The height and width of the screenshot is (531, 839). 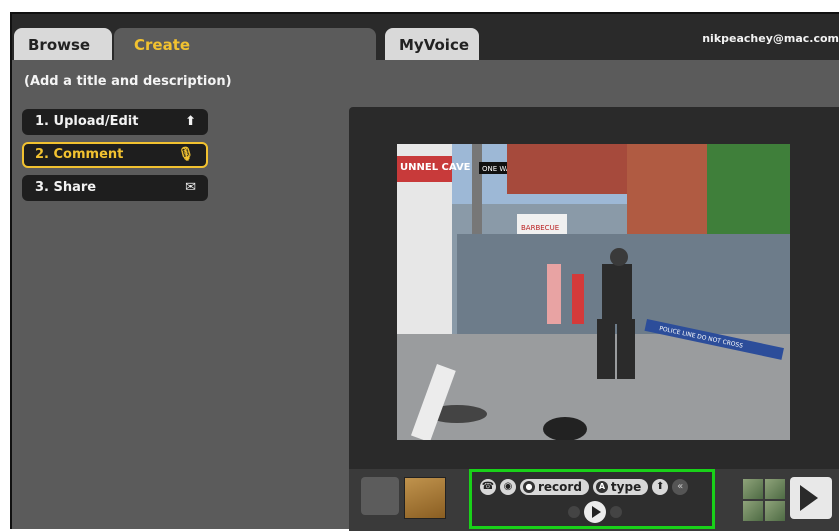 I want to click on photo-sign-store: BARBECUE, so click(x=540, y=228).